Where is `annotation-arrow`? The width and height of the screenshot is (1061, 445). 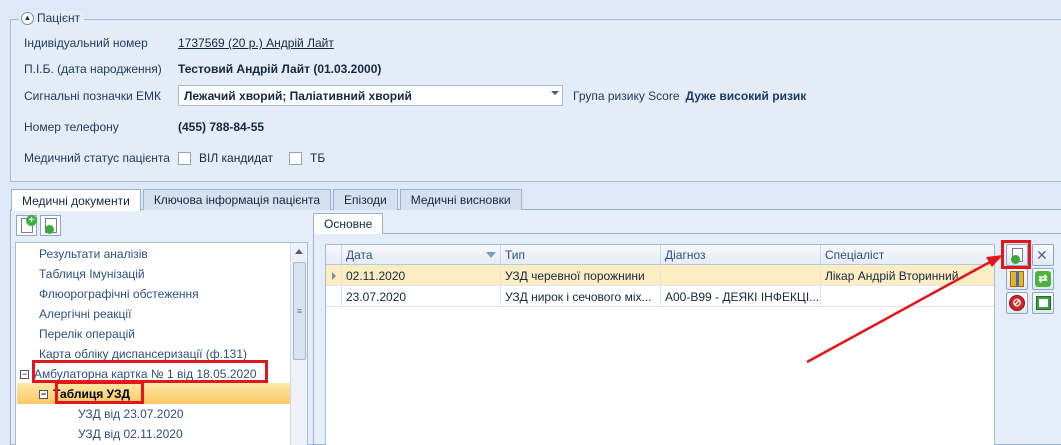
annotation-arrow is located at coordinates (904, 309).